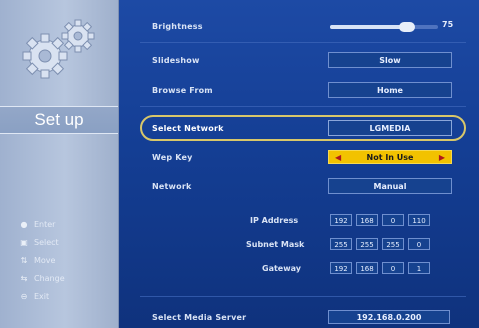 This screenshot has width=479, height=328. What do you see at coordinates (45, 260) in the screenshot?
I see `legend-label: Move` at bounding box center [45, 260].